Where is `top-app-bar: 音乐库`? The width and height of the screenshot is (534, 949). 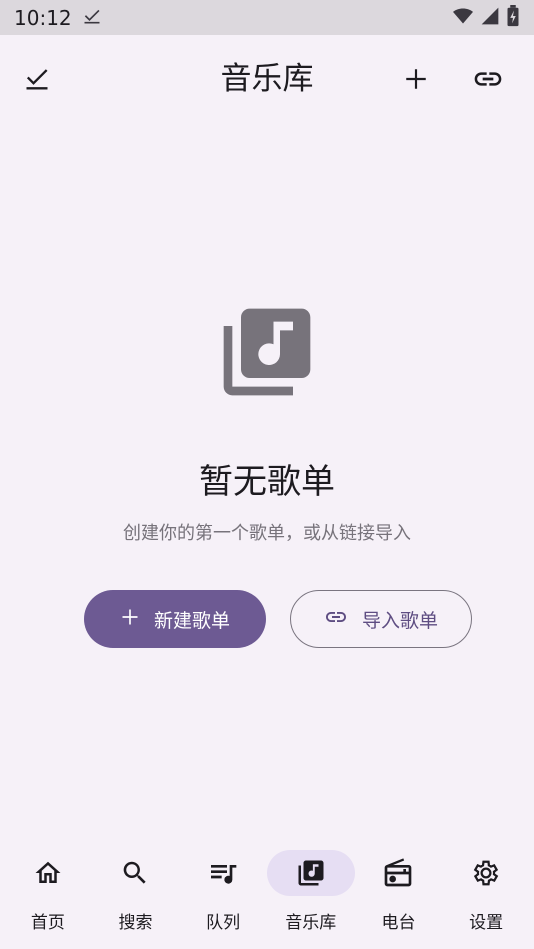 top-app-bar: 音乐库 is located at coordinates (267, 78).